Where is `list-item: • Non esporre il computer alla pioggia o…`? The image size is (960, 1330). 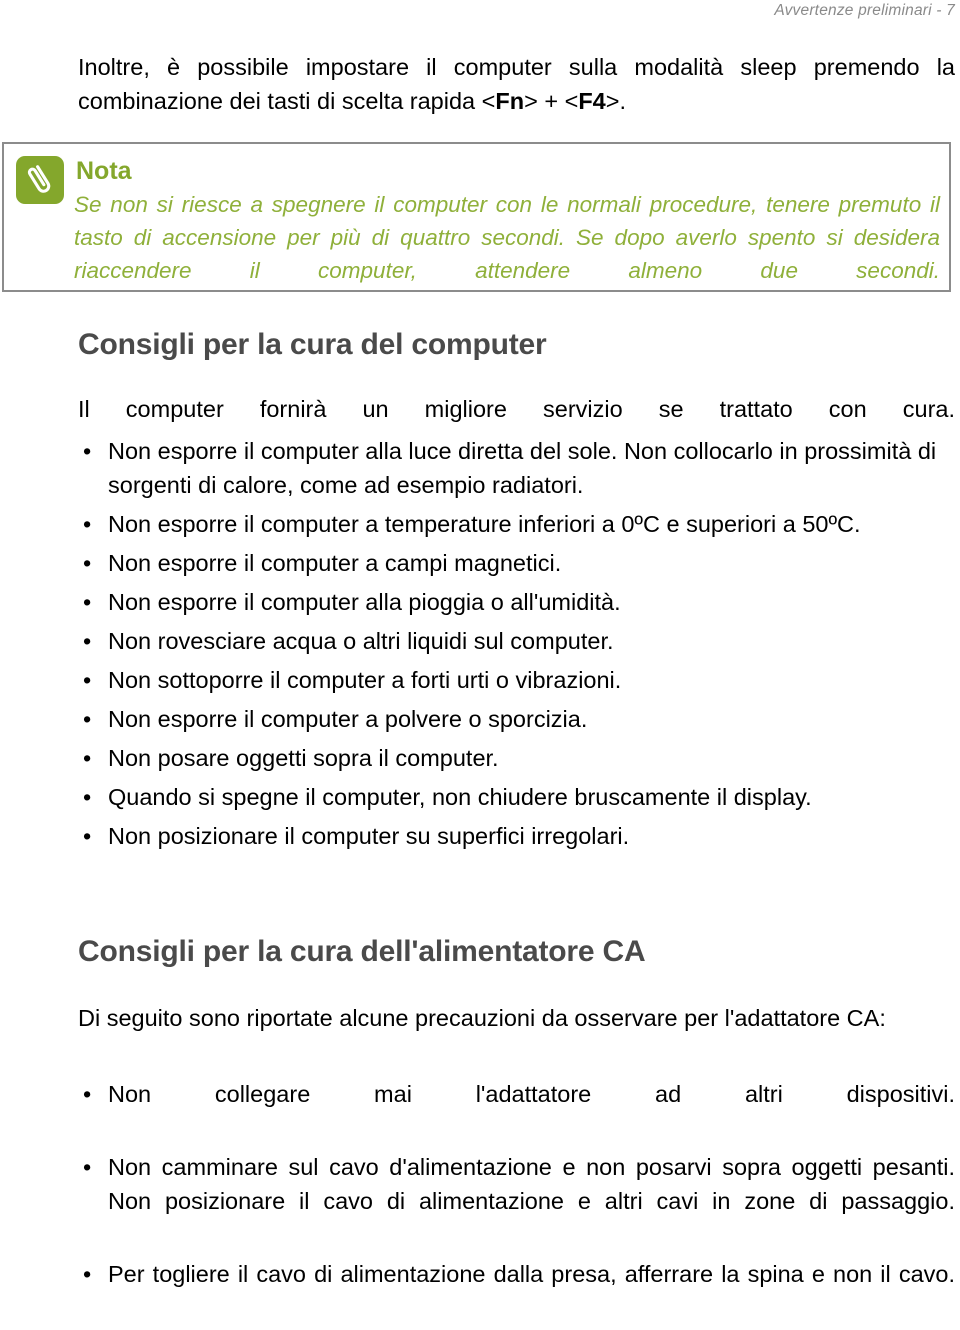 list-item: • Non esporre il computer alla pioggia o… is located at coordinates (516, 602).